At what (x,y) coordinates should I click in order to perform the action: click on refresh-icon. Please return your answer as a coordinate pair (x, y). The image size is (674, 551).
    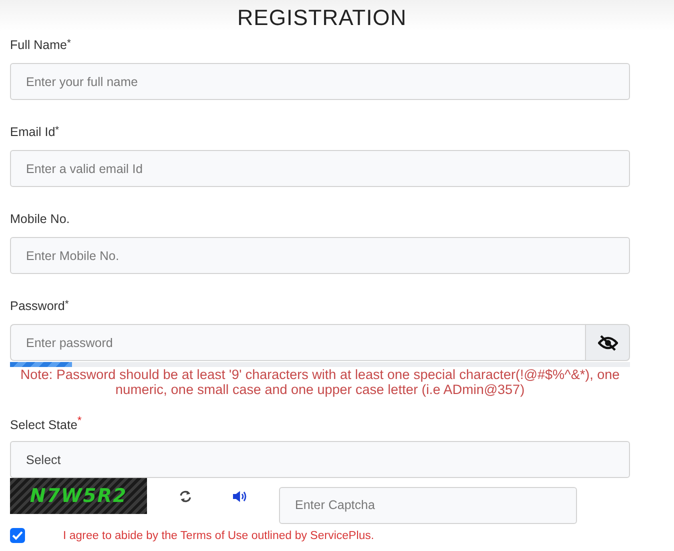
    Looking at the image, I should click on (185, 496).